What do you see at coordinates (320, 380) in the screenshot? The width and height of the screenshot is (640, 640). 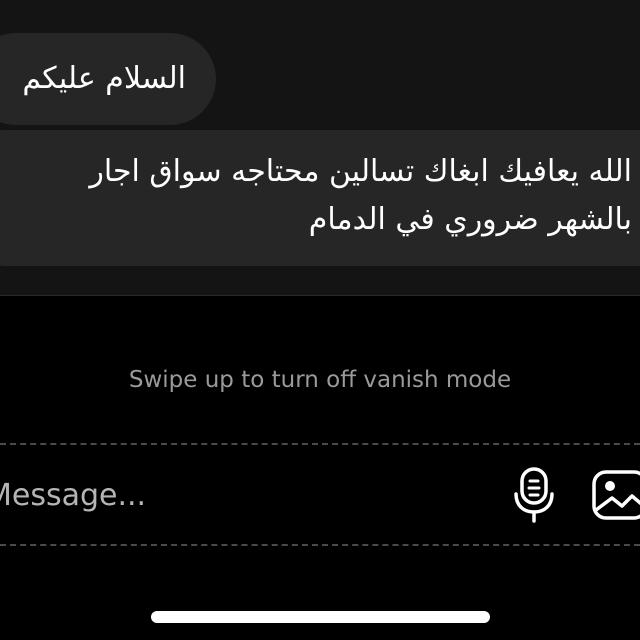 I see `vanish-mode-hint: Swipe up to turn off vanish mode` at bounding box center [320, 380].